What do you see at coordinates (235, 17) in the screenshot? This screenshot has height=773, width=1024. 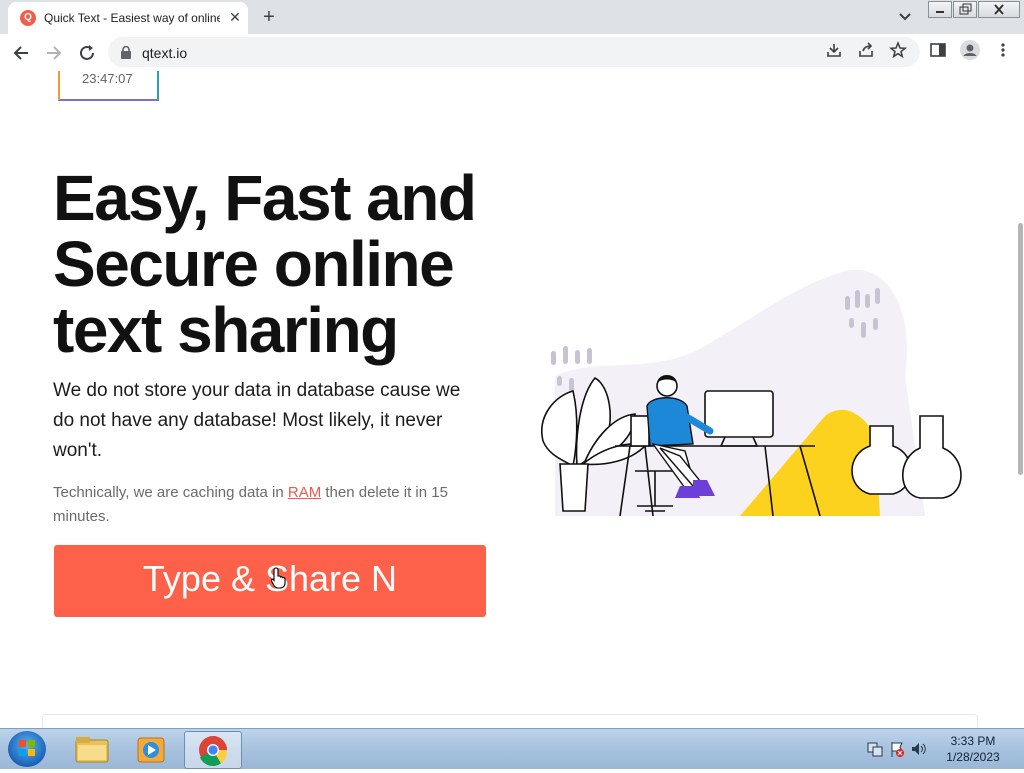 I see `close-tab-icon: ✕` at bounding box center [235, 17].